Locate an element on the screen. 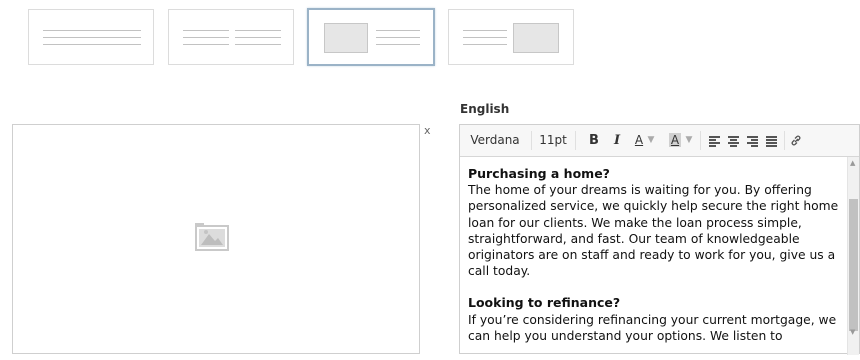 The width and height of the screenshot is (860, 360). remove-image-button: x is located at coordinates (427, 130).